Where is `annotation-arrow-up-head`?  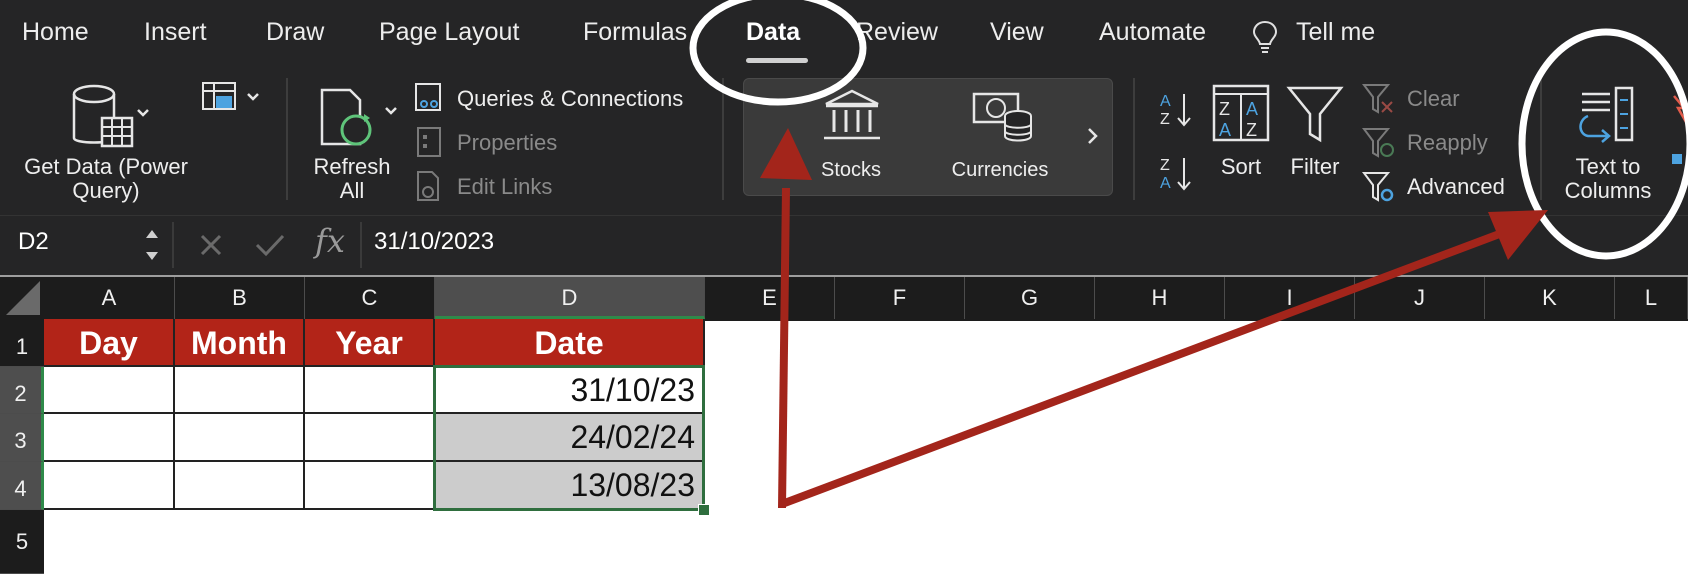 annotation-arrow-up-head is located at coordinates (786, 154).